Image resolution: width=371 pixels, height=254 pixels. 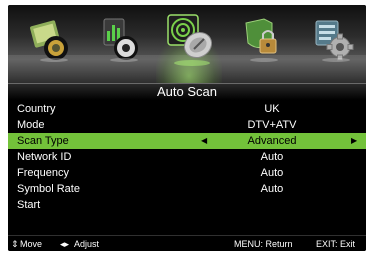 I want to click on exit-hint: EXIT: Exit, so click(x=336, y=244).